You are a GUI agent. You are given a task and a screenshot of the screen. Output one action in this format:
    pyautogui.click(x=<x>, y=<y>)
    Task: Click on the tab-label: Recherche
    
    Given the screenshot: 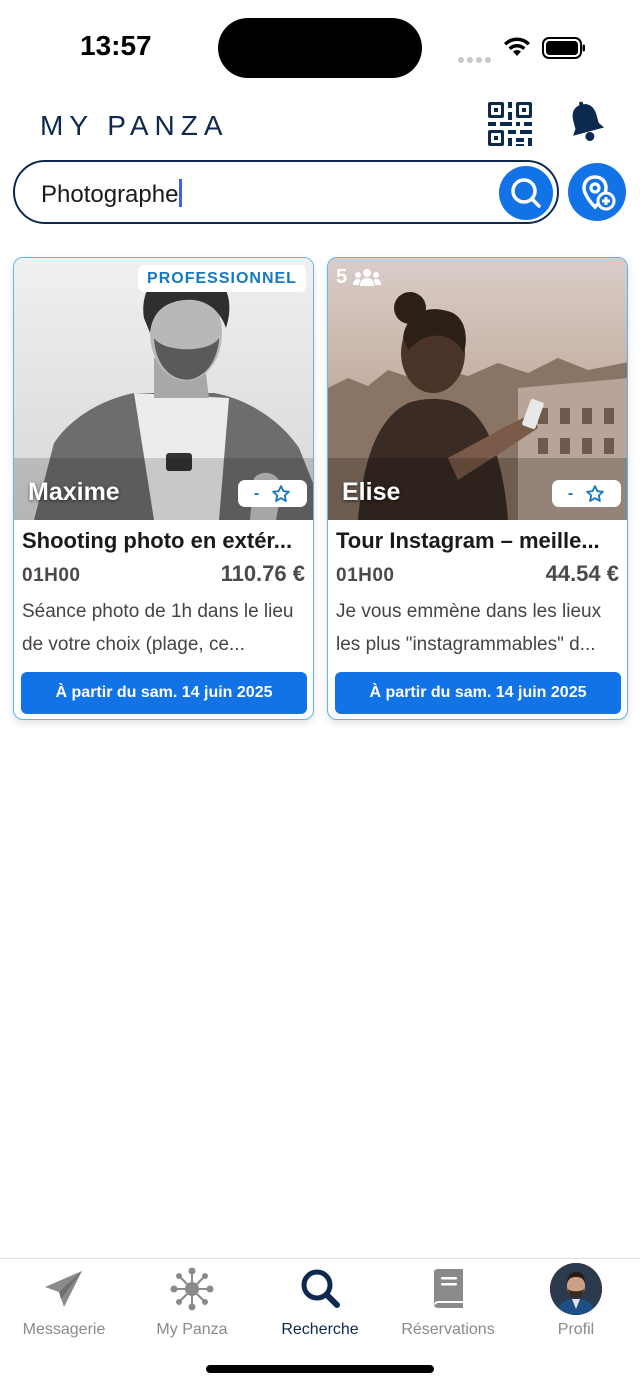 What is the action you would take?
    pyautogui.click(x=320, y=1329)
    